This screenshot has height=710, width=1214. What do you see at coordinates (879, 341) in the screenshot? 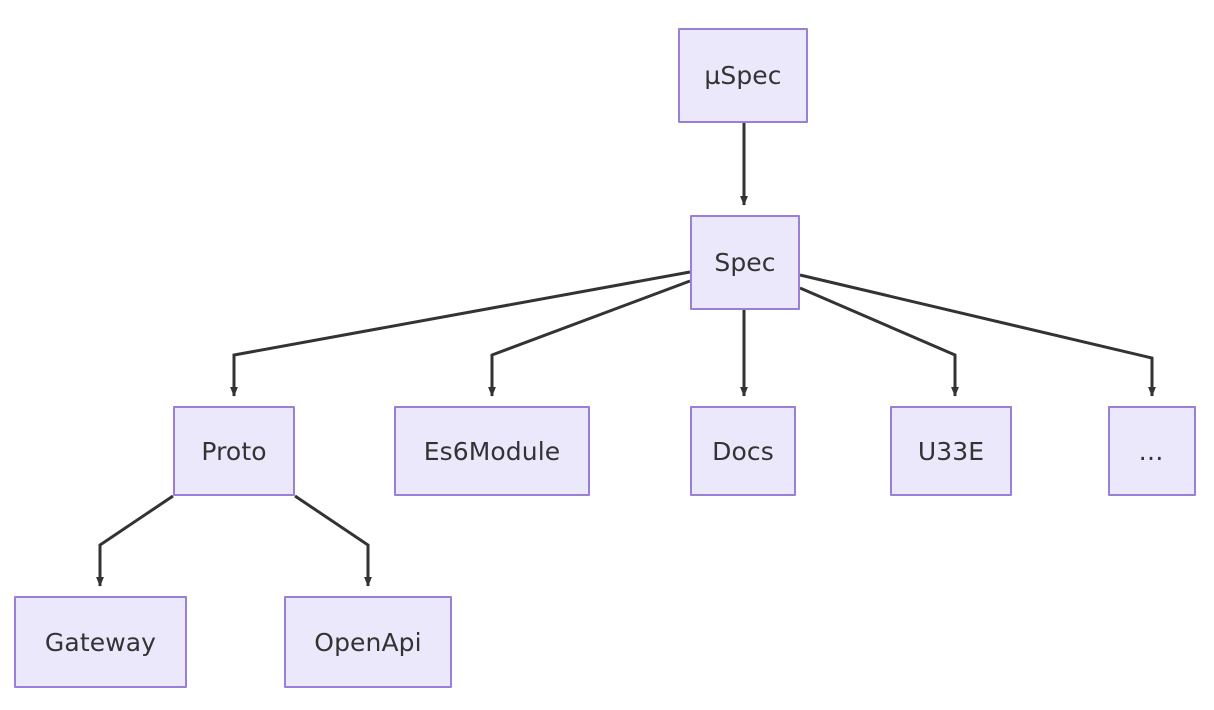
I see `edge-spec-to-u33e` at bounding box center [879, 341].